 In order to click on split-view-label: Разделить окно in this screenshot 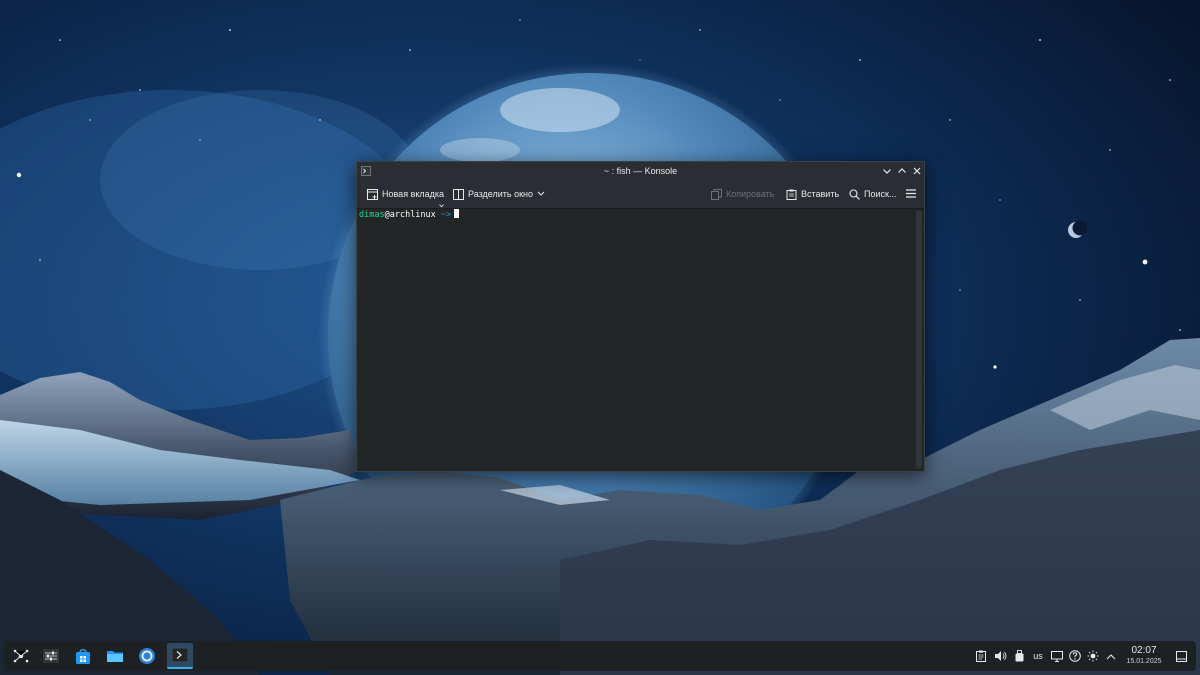, I will do `click(501, 194)`.